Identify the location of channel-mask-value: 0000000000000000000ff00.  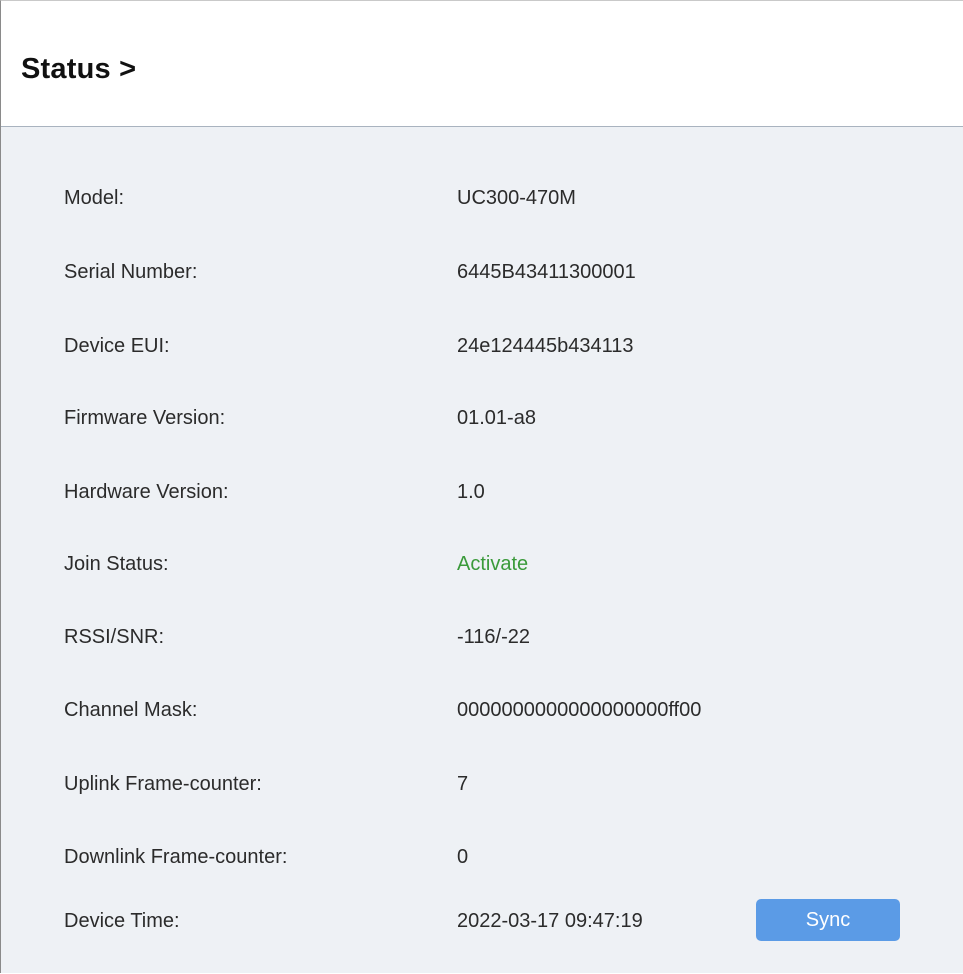
(579, 710).